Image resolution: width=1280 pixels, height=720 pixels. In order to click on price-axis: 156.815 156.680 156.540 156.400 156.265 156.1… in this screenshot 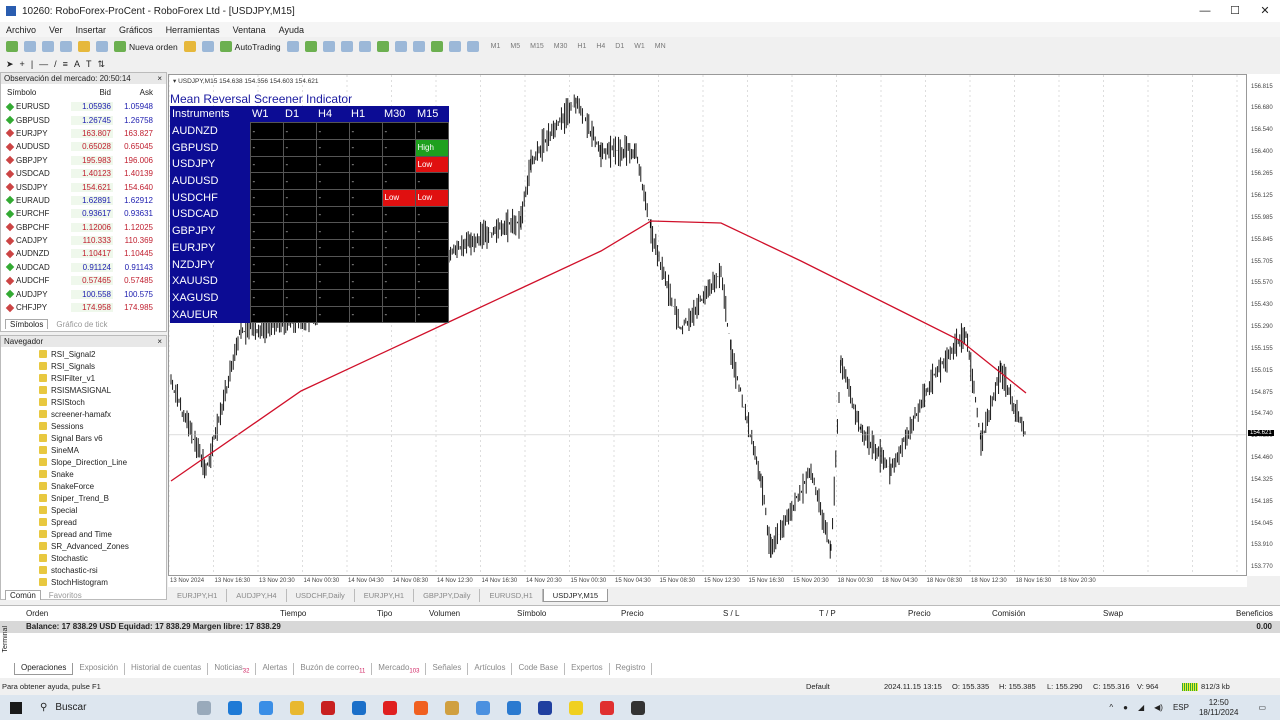, I will do `click(1263, 325)`.